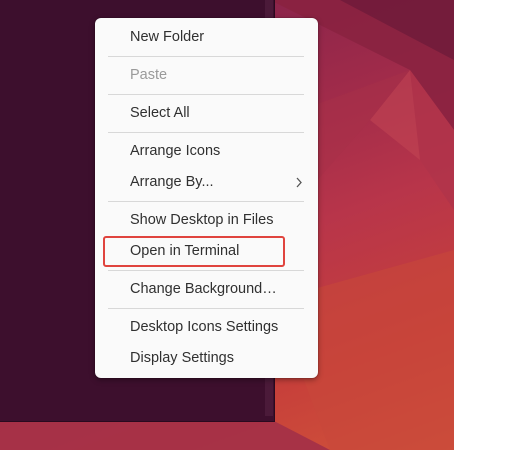 This screenshot has width=509, height=450. What do you see at coordinates (182, 358) in the screenshot?
I see `menu-item-label: Display Settings` at bounding box center [182, 358].